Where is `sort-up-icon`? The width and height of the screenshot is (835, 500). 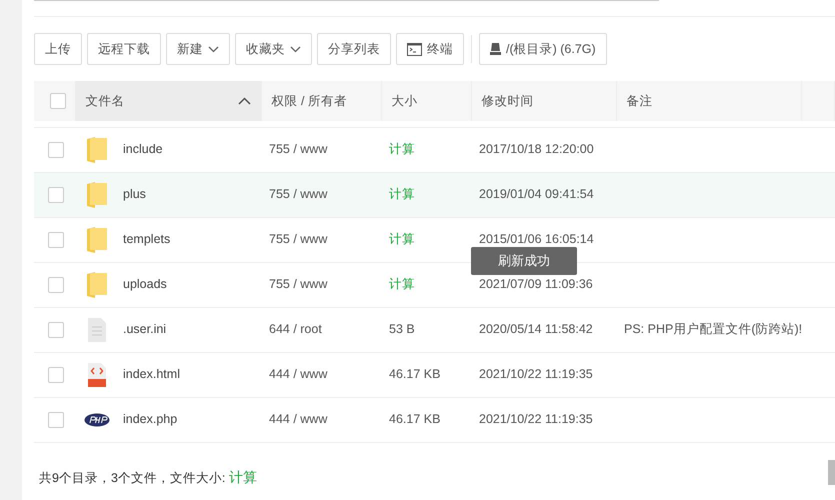
sort-up-icon is located at coordinates (244, 101).